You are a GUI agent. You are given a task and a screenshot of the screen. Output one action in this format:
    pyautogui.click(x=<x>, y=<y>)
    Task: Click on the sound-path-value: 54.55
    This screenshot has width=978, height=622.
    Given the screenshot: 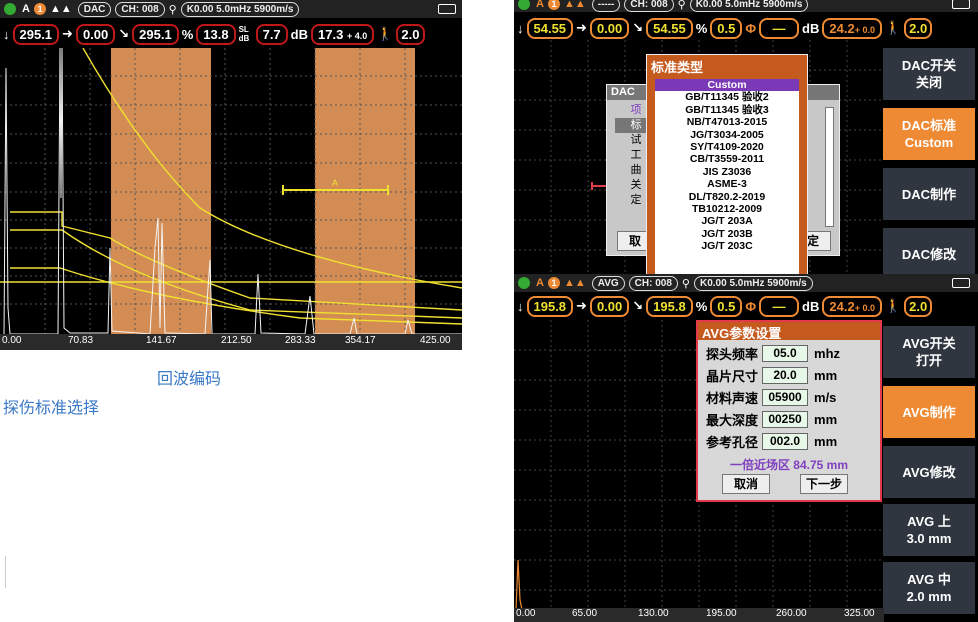 What is the action you would take?
    pyautogui.click(x=550, y=28)
    